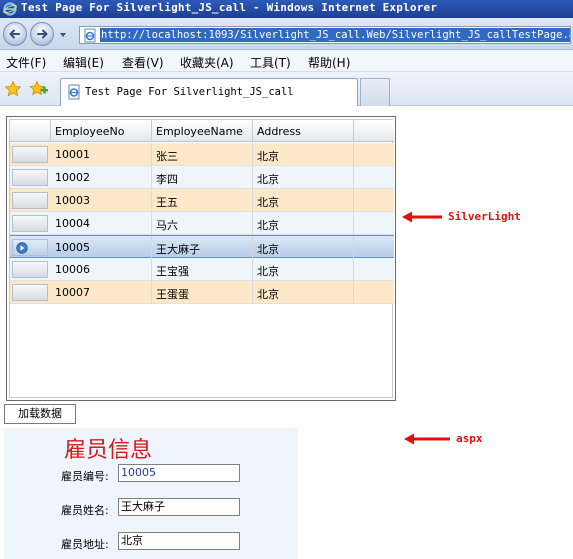  I want to click on cell-employeeno: 10001, so click(101, 154).